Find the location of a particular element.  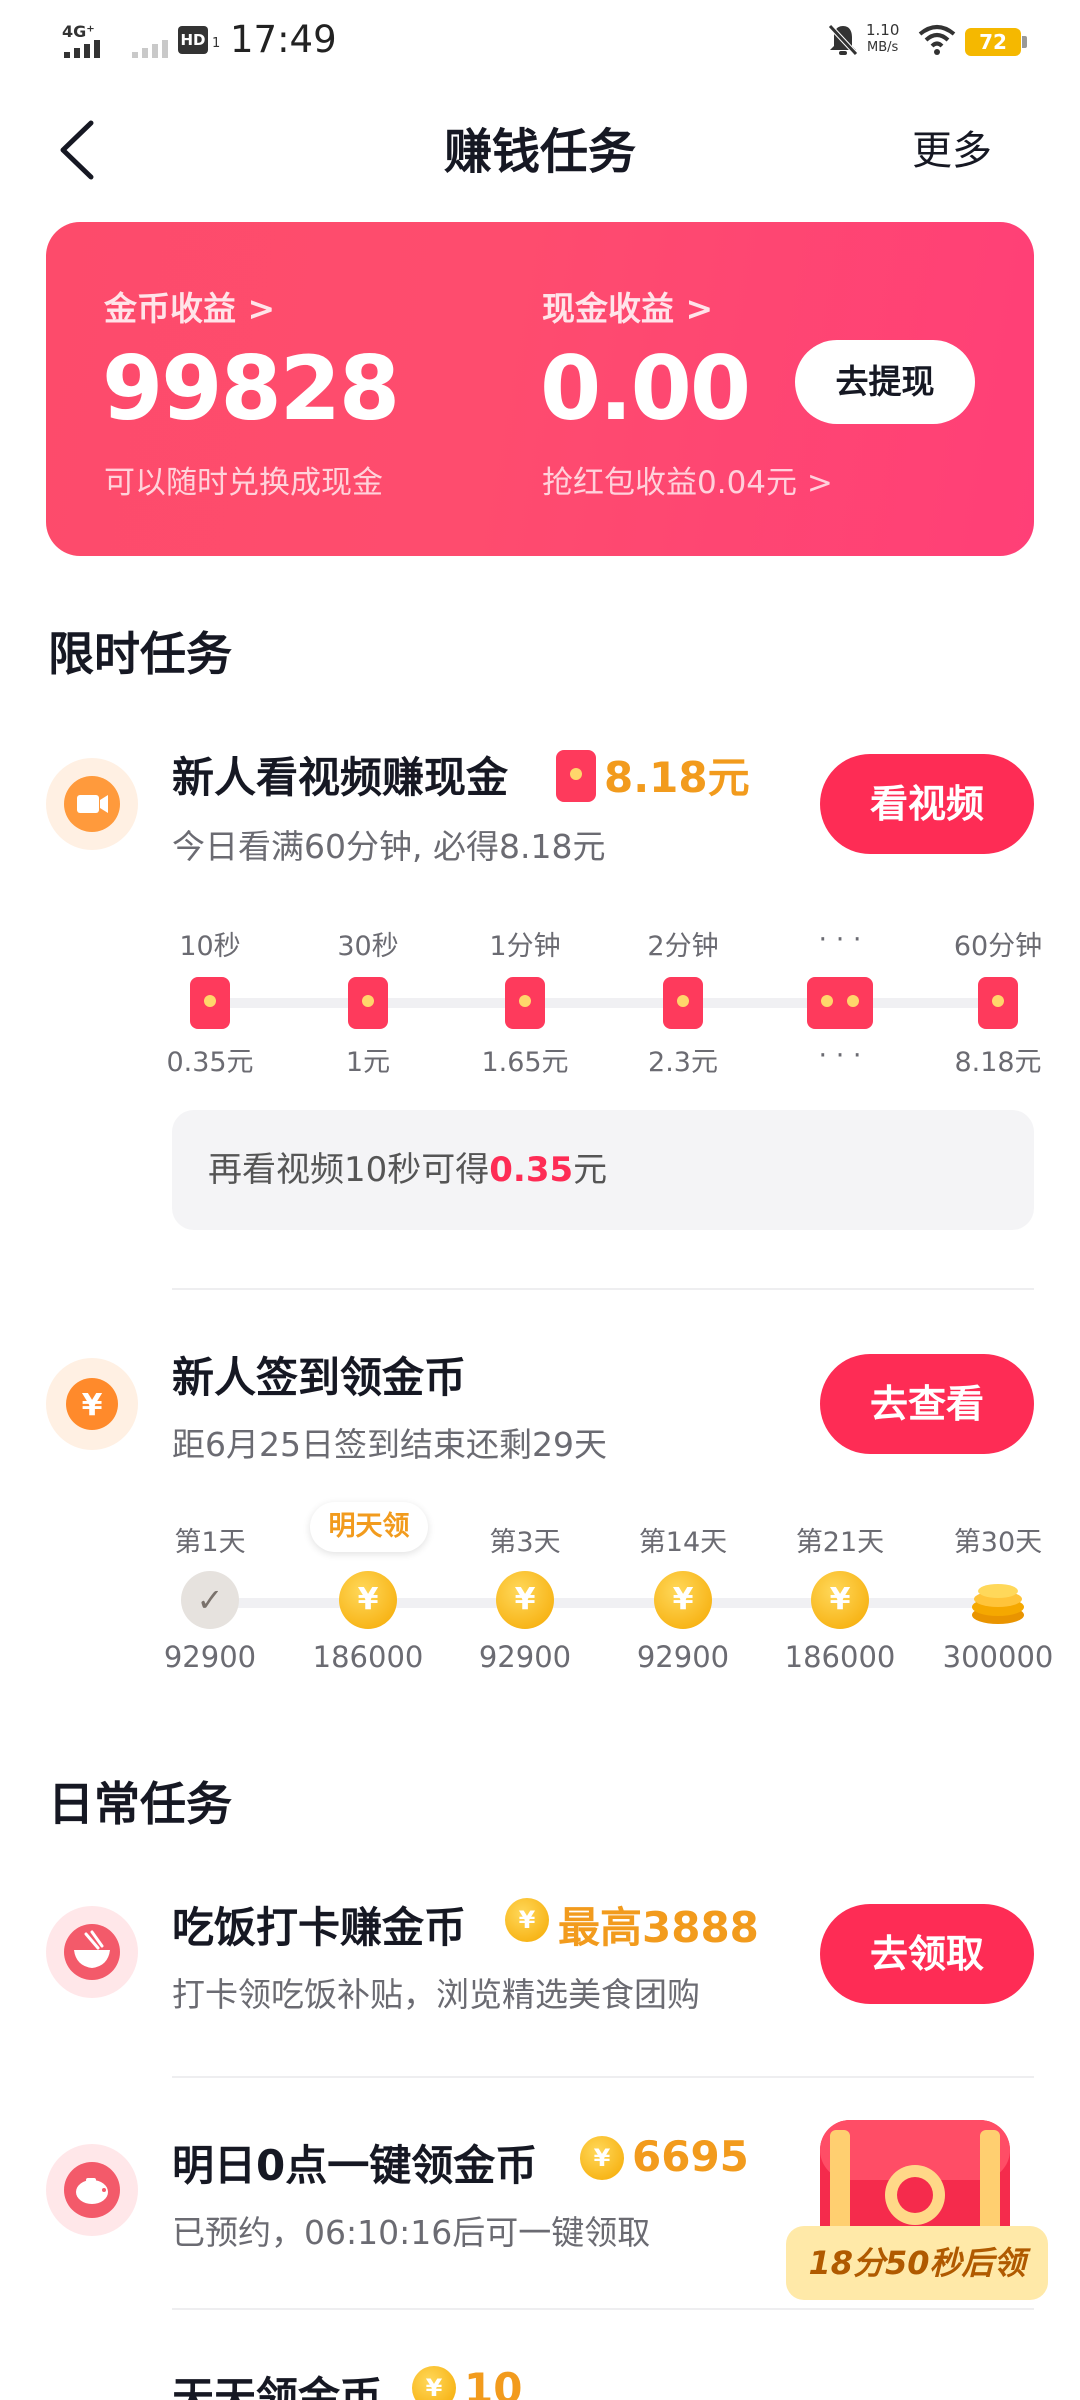

oneclick-task-icon-bg is located at coordinates (92, 2190).